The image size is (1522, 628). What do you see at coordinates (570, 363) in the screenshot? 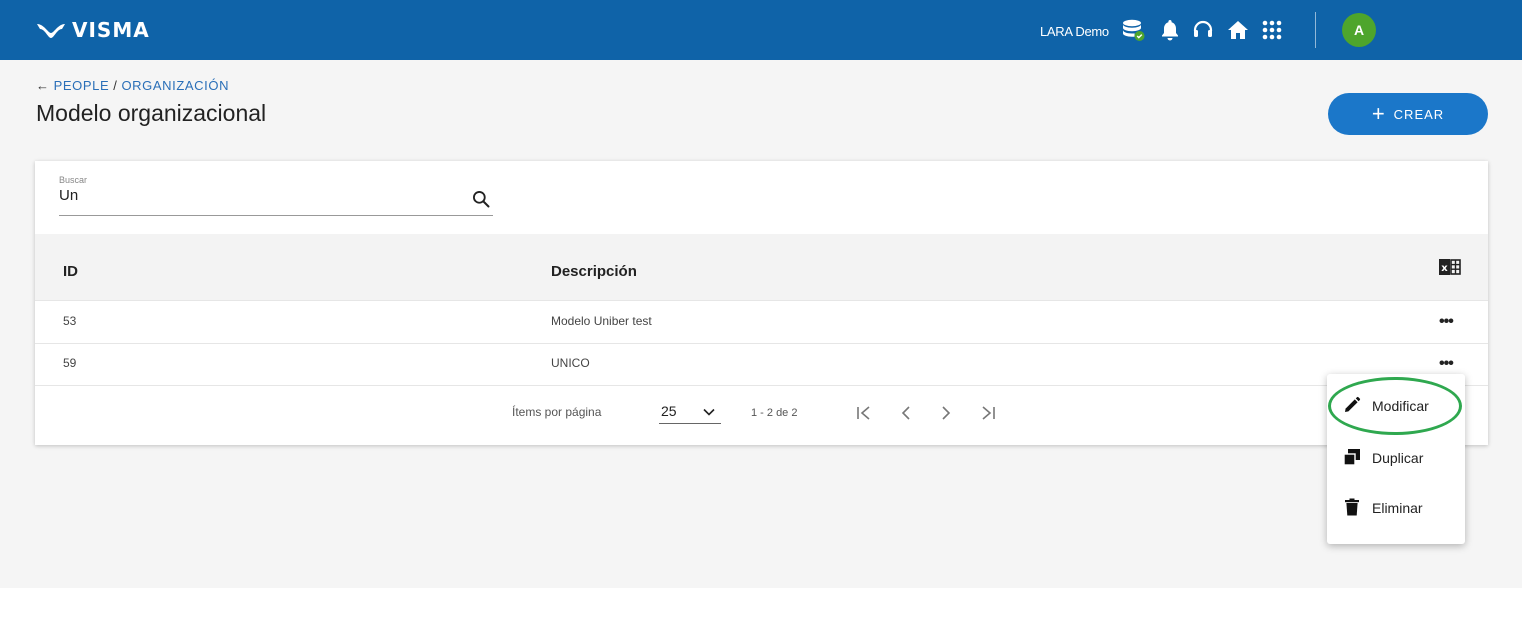
I see `cell-description: UNICO` at bounding box center [570, 363].